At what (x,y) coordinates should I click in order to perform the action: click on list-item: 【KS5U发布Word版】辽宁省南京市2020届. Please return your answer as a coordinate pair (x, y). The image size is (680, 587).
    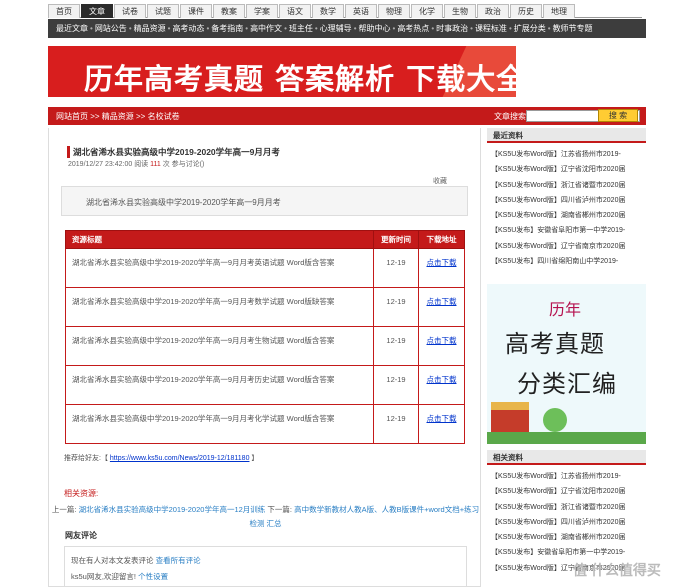
    Looking at the image, I should click on (568, 246).